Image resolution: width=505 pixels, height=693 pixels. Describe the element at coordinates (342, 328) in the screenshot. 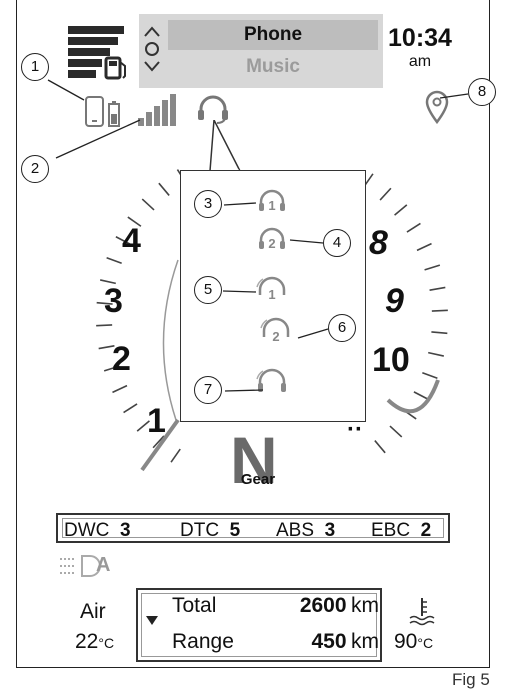

I see `callout-6: 6` at that location.